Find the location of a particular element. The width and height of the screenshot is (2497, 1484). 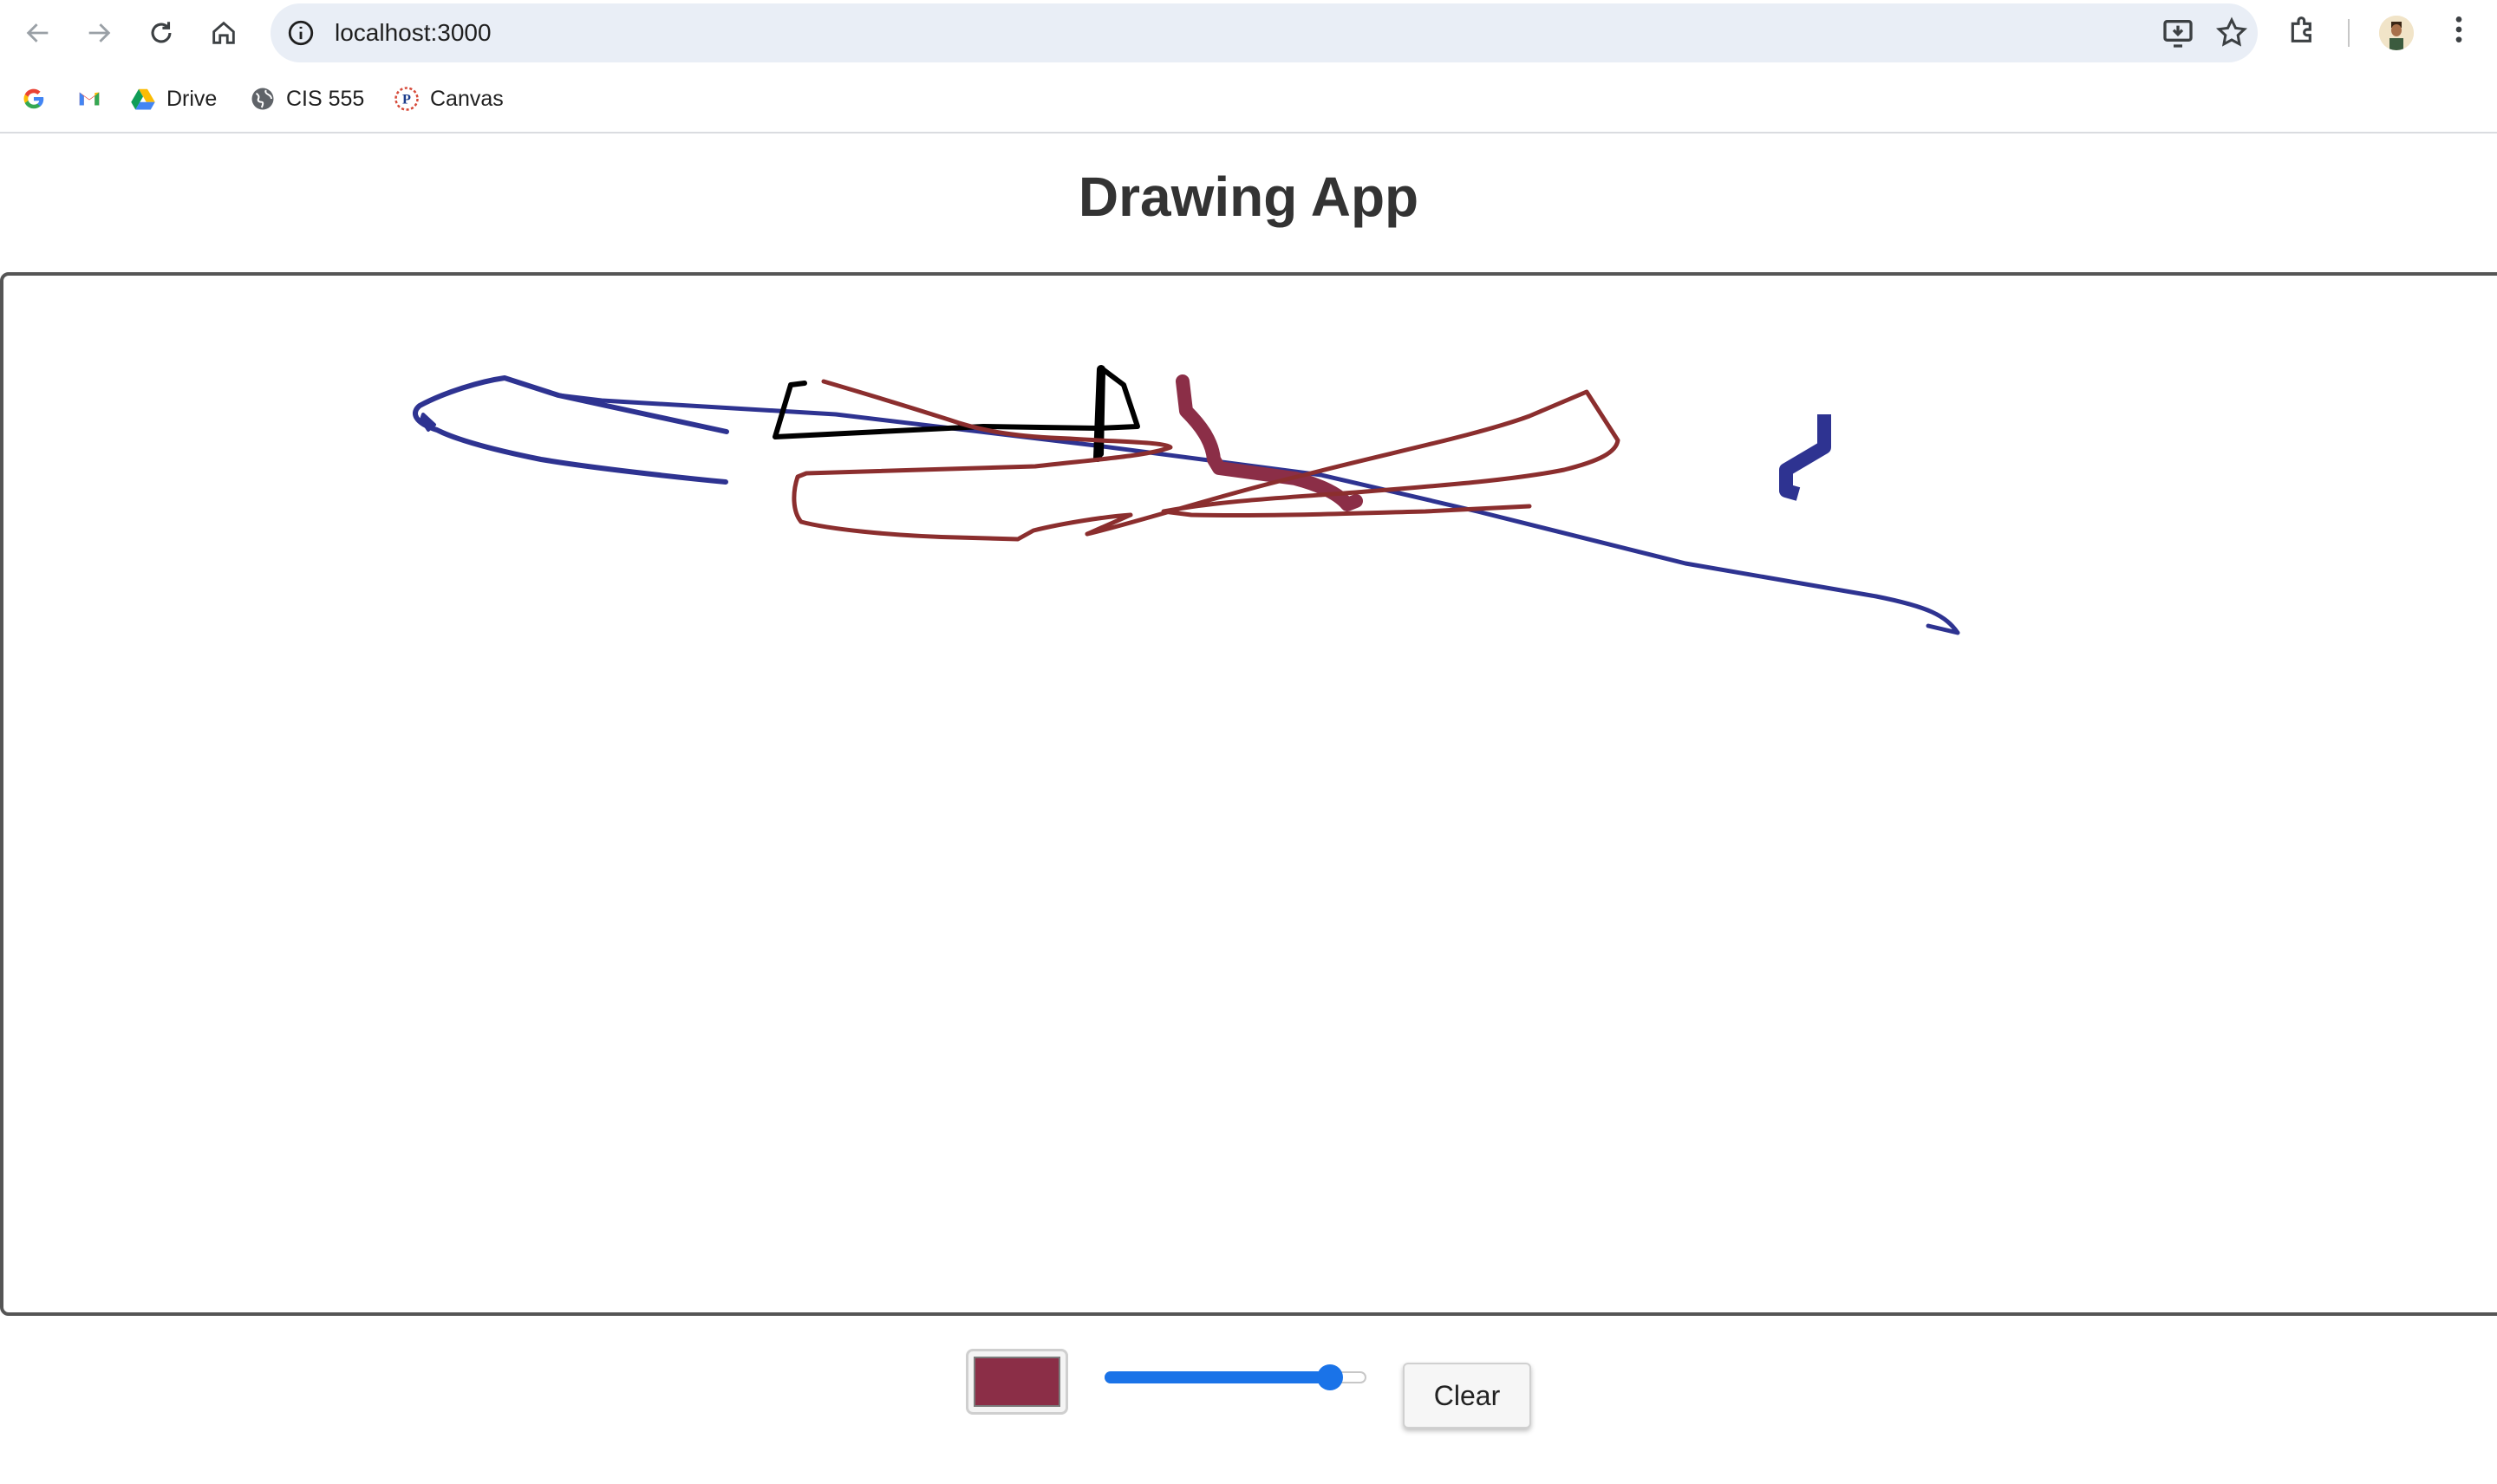

url-text: localhost:3000 is located at coordinates (413, 32).